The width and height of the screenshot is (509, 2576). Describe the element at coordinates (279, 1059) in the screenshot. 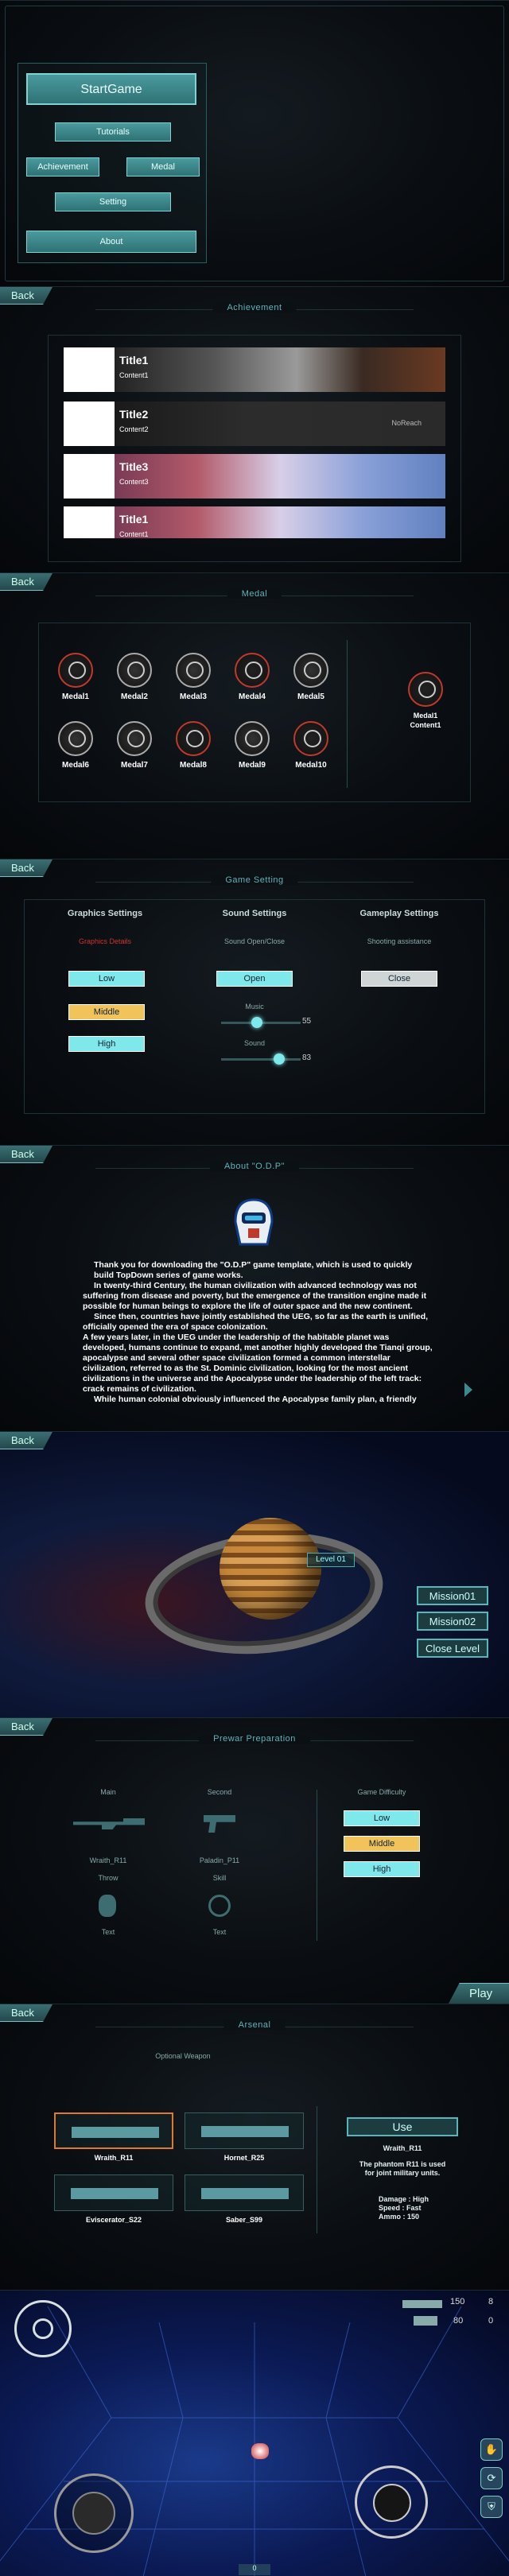

I see `sound-slider-knob` at that location.